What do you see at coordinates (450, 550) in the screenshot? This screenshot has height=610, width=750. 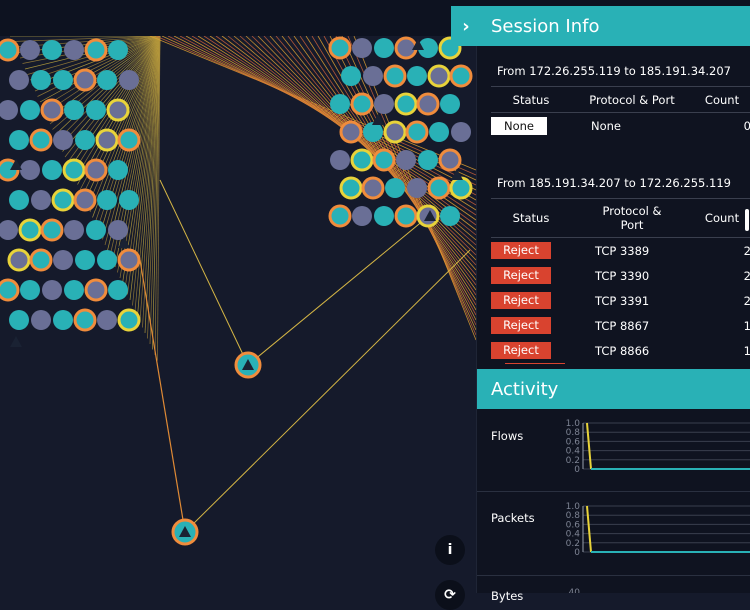 I see `info-icon: i` at bounding box center [450, 550].